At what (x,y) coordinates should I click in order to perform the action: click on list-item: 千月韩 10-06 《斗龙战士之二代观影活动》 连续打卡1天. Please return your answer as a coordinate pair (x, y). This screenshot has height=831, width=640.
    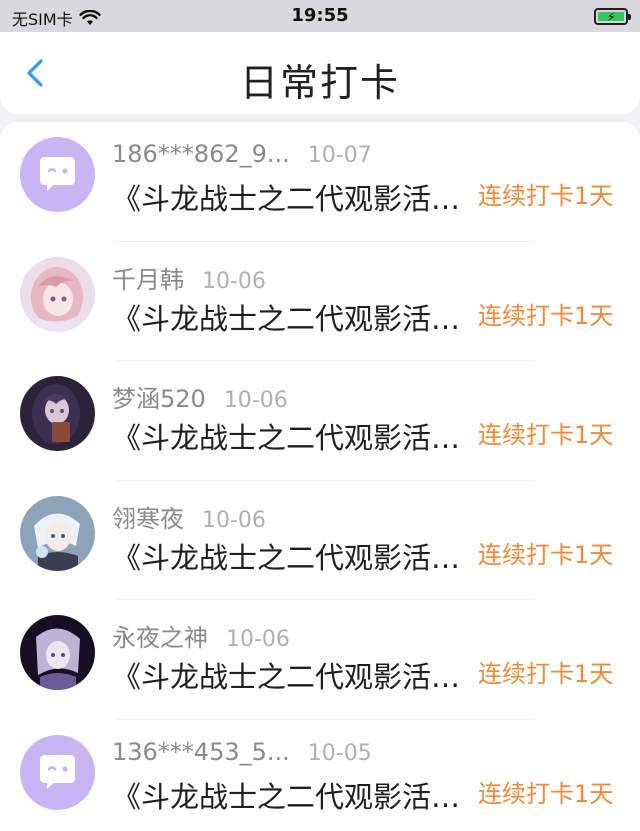
    Looking at the image, I should click on (320, 301).